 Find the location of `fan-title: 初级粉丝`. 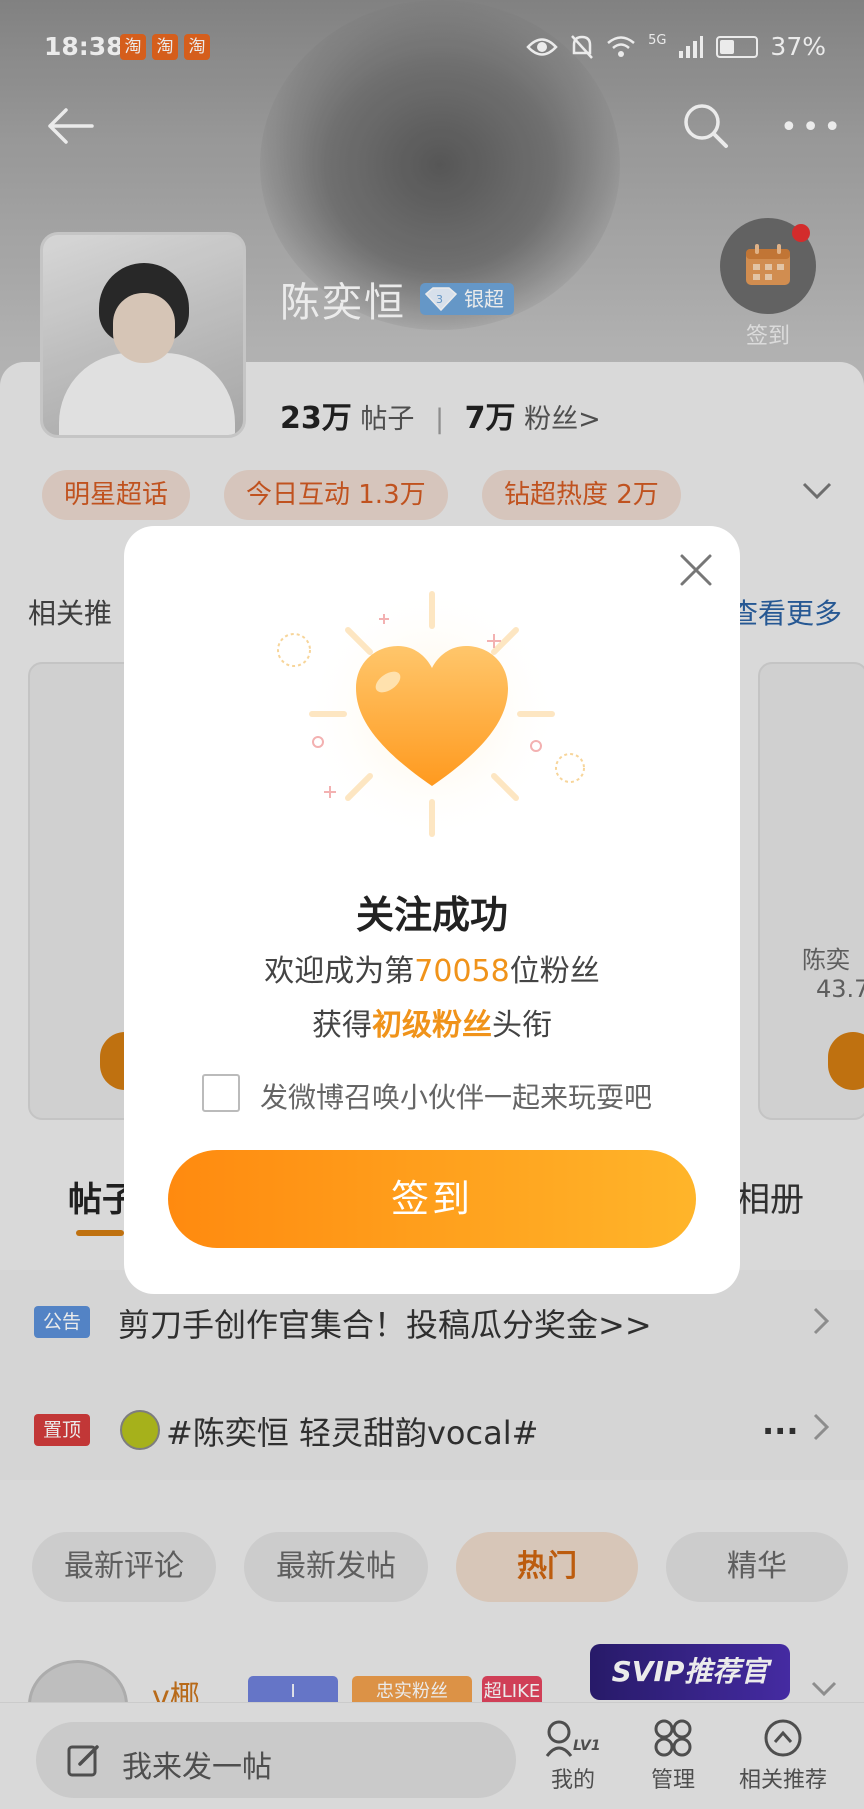

fan-title: 初级粉丝 is located at coordinates (432, 1025).